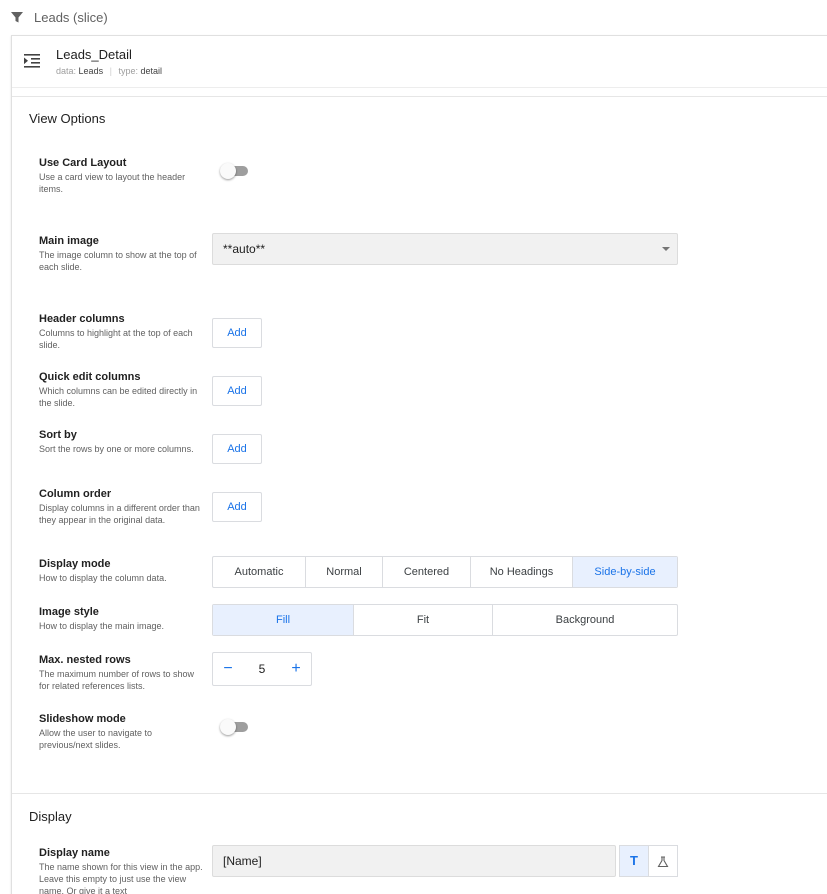  I want to click on breadcrumb-title: Leads (slice), so click(71, 17).